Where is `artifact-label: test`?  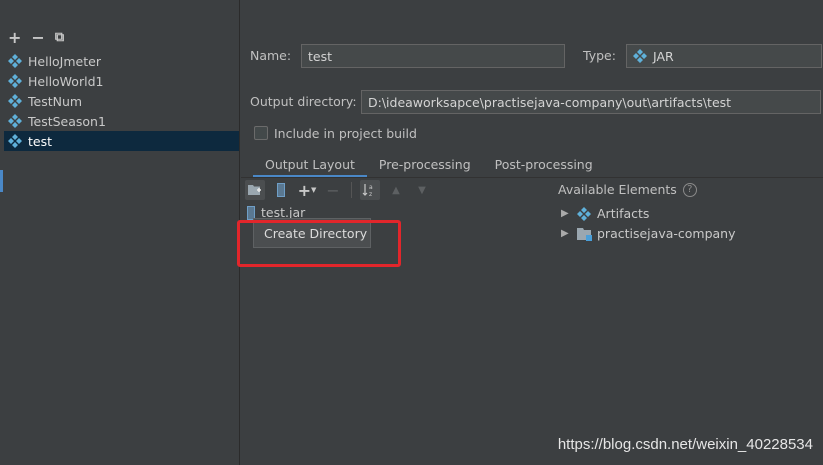 artifact-label: test is located at coordinates (40, 141).